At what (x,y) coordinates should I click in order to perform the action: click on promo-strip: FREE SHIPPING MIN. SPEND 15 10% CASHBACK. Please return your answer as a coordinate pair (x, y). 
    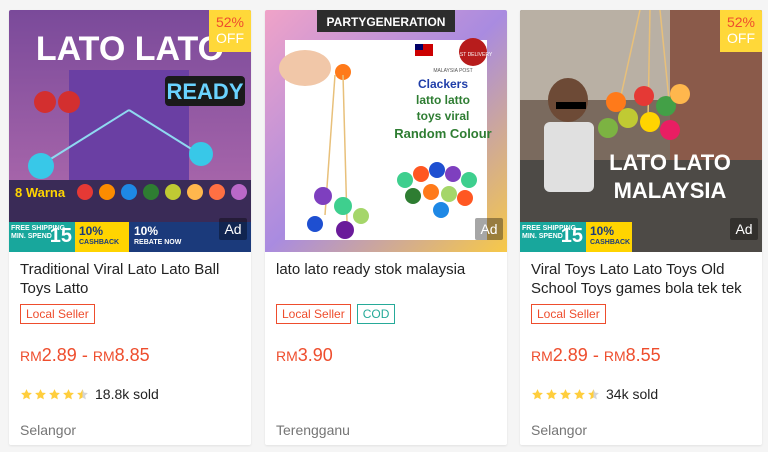
    Looking at the image, I should click on (576, 237).